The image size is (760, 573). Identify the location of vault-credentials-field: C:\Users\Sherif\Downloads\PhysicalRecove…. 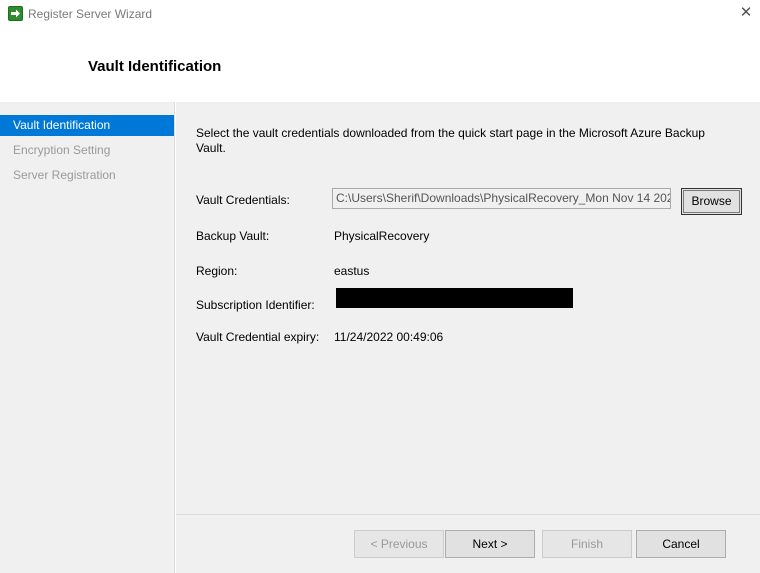
(501, 198).